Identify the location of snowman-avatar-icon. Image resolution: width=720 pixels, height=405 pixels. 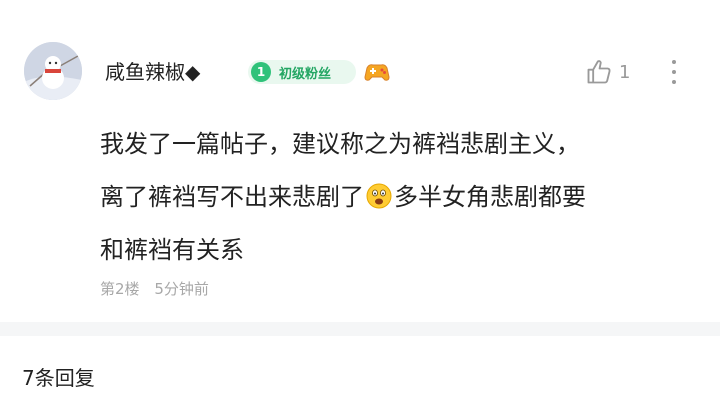
(53, 71).